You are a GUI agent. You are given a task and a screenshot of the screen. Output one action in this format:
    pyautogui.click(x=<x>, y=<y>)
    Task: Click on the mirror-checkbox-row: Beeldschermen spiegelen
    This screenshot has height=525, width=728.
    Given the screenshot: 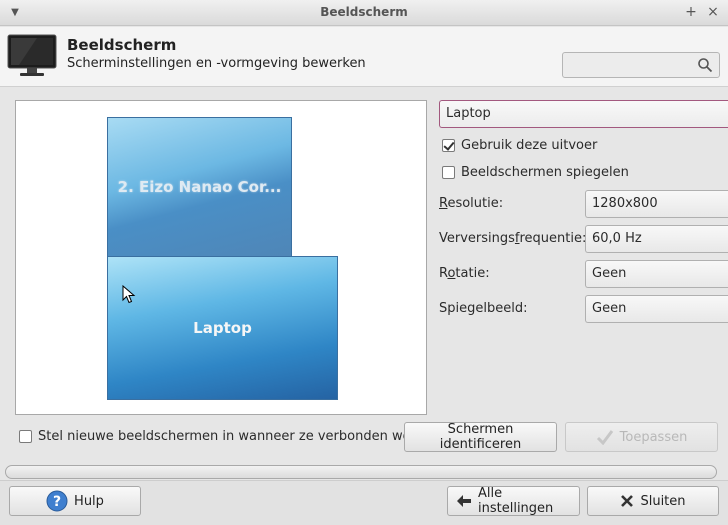 What is the action you would take?
    pyautogui.click(x=535, y=172)
    